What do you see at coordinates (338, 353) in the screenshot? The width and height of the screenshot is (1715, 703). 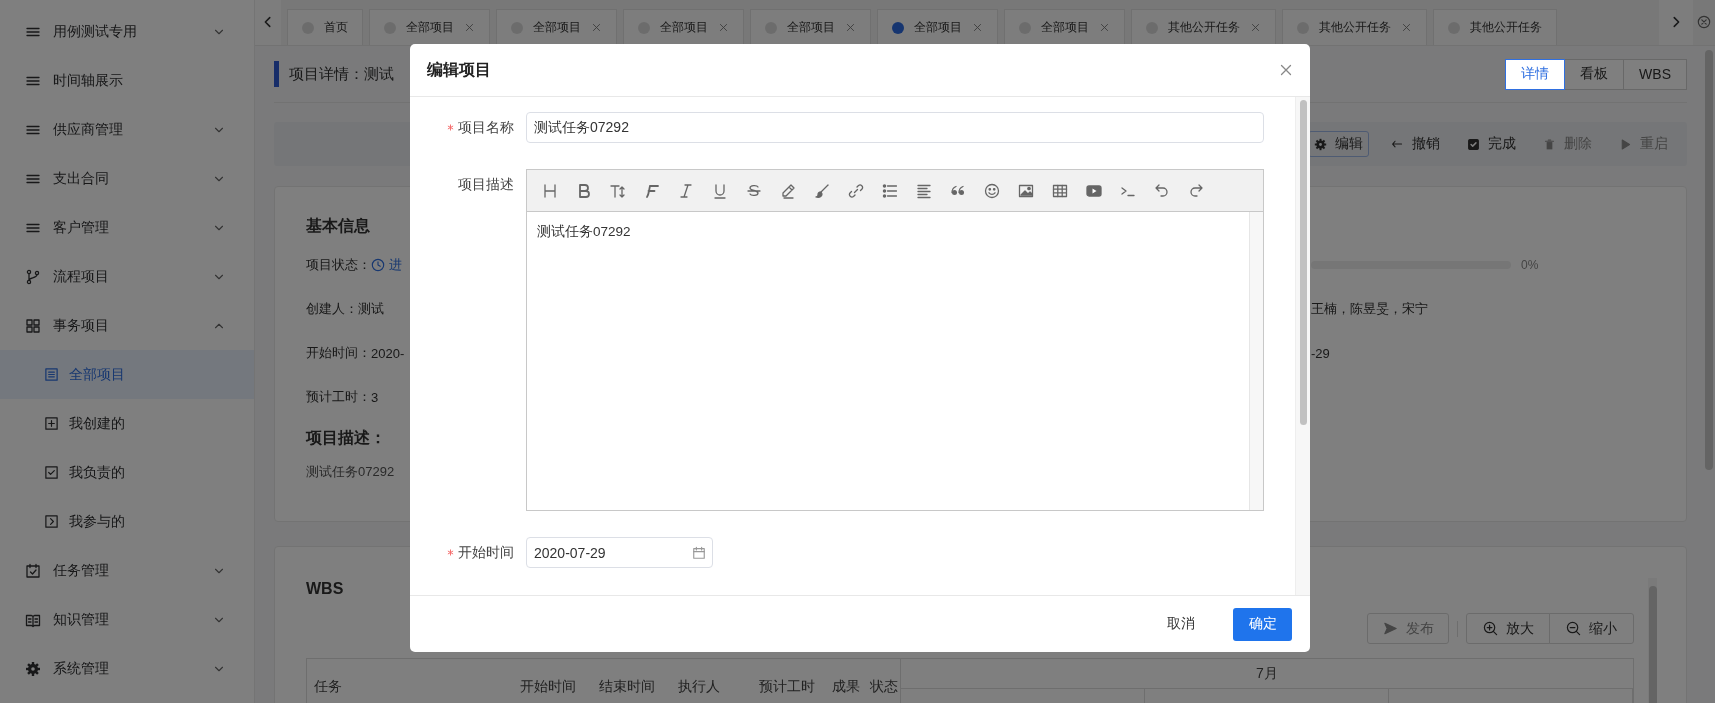 I see `field-label: 开始时间：` at bounding box center [338, 353].